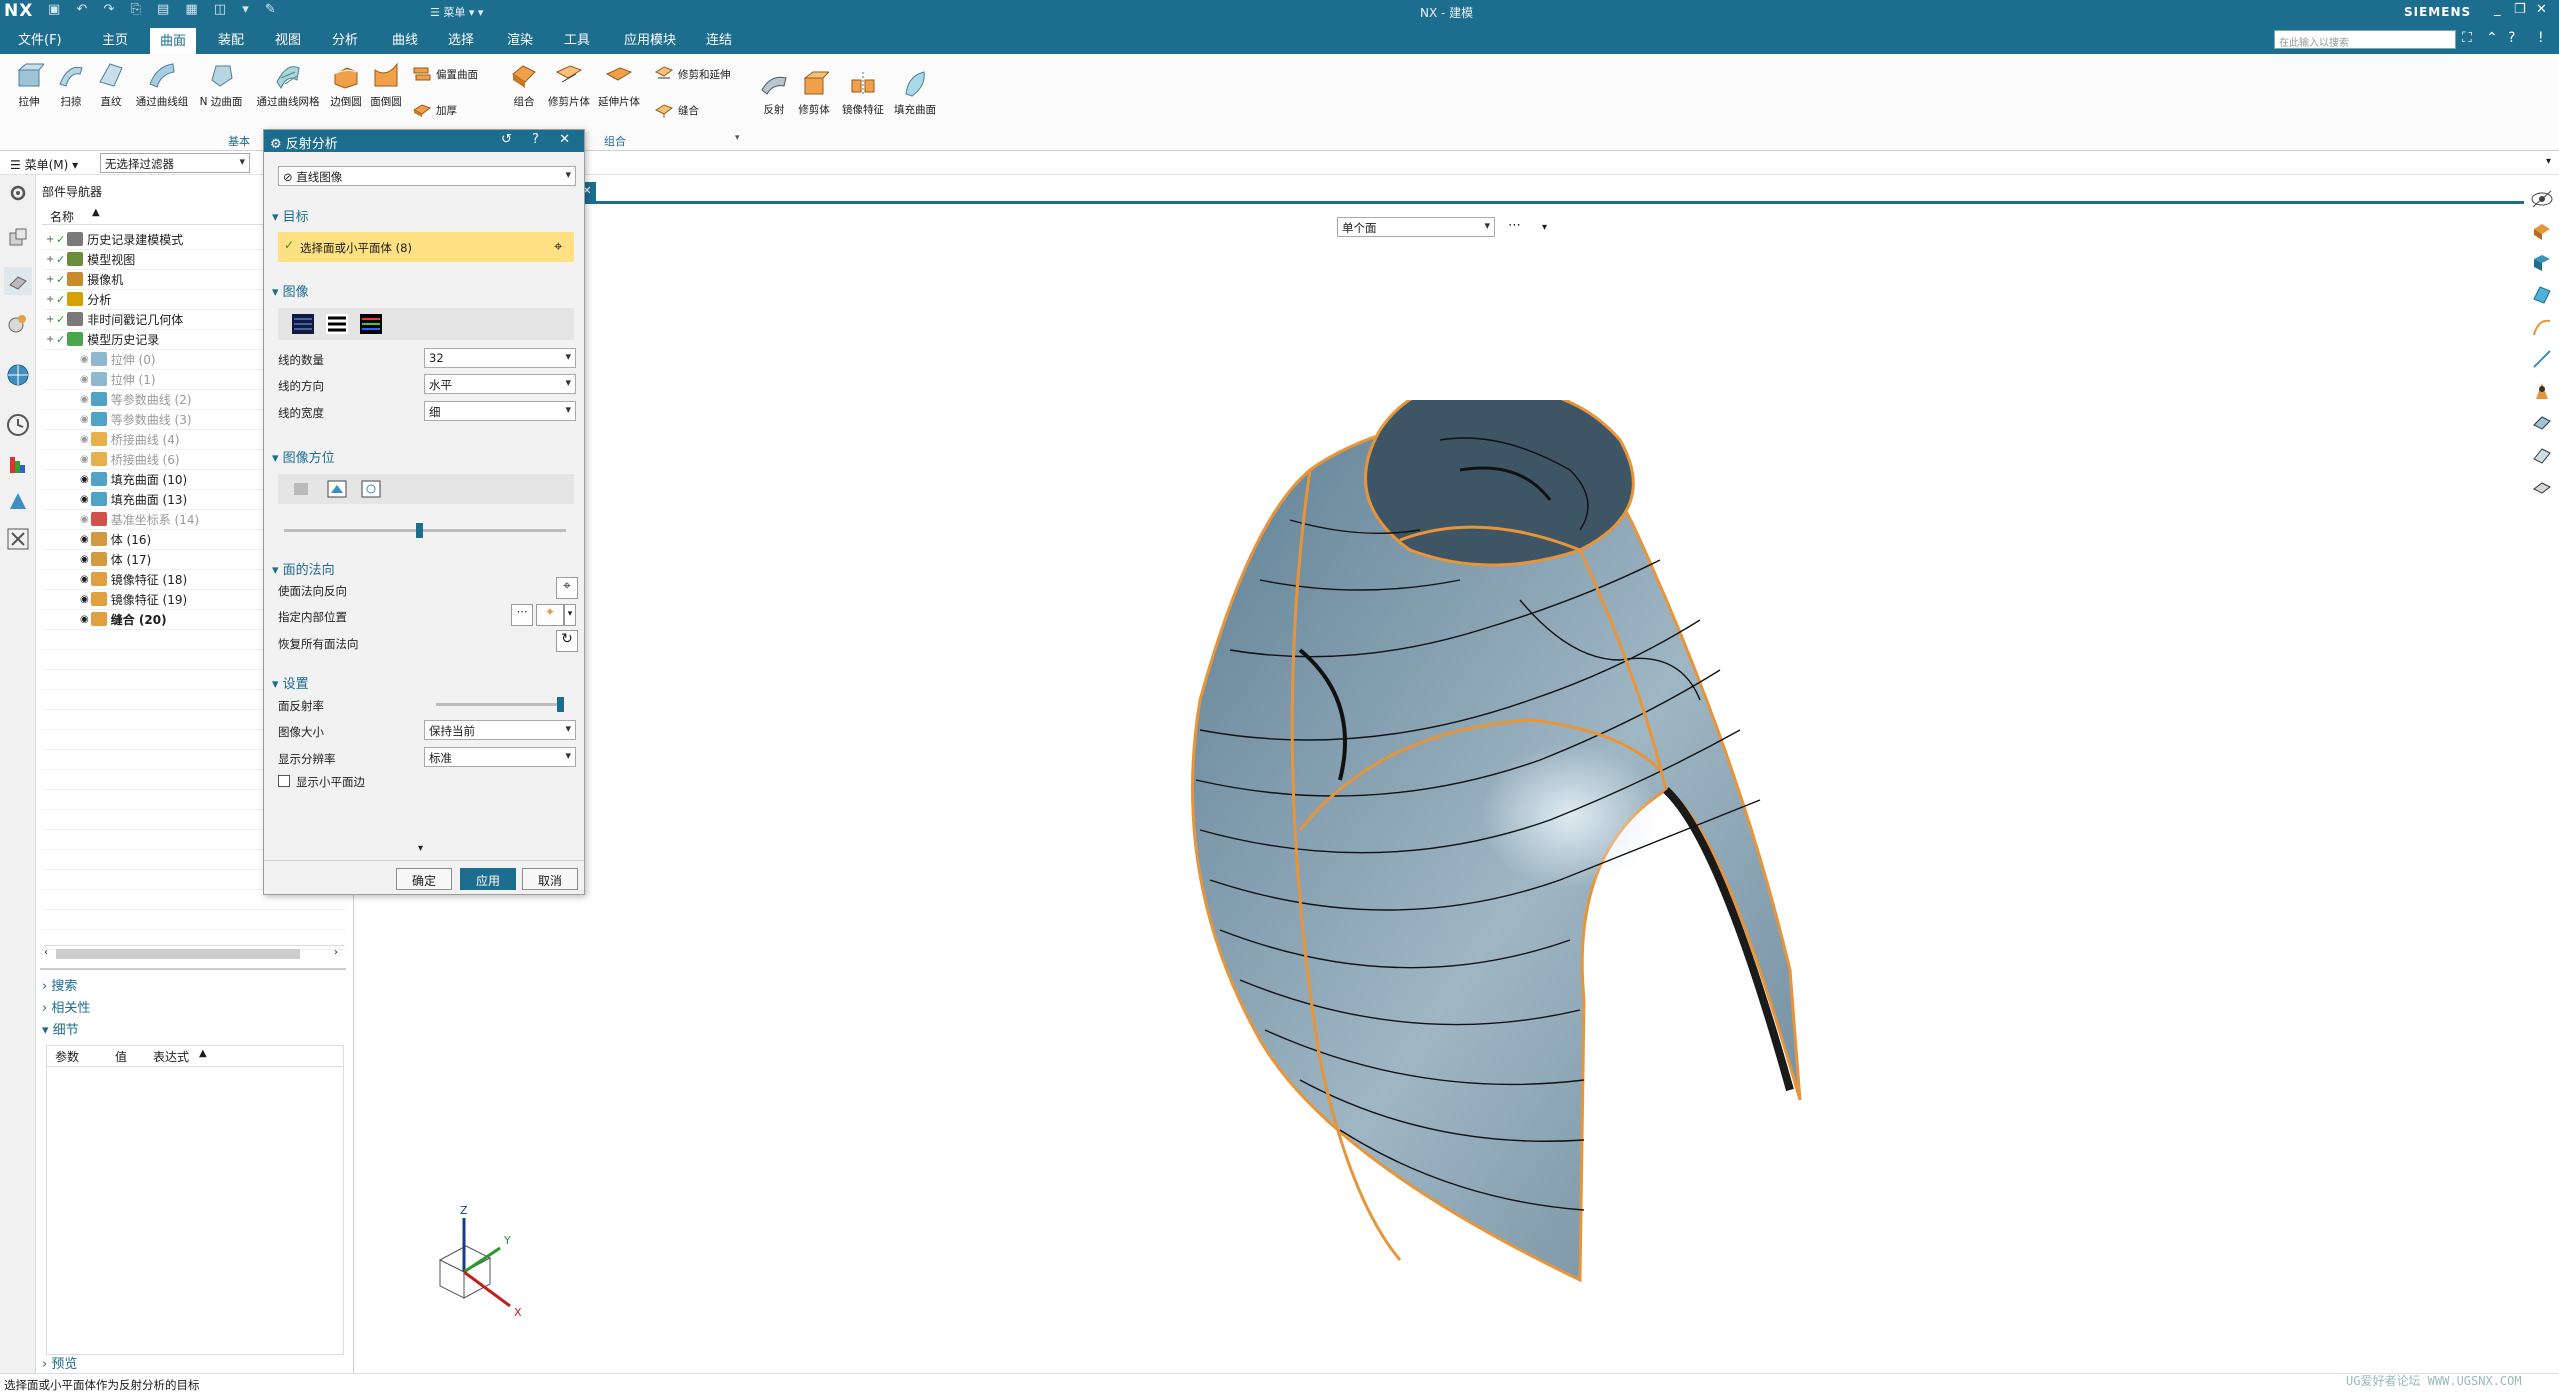 The height and width of the screenshot is (1393, 2559). What do you see at coordinates (2541, 9) in the screenshot?
I see `close-button: ✕` at bounding box center [2541, 9].